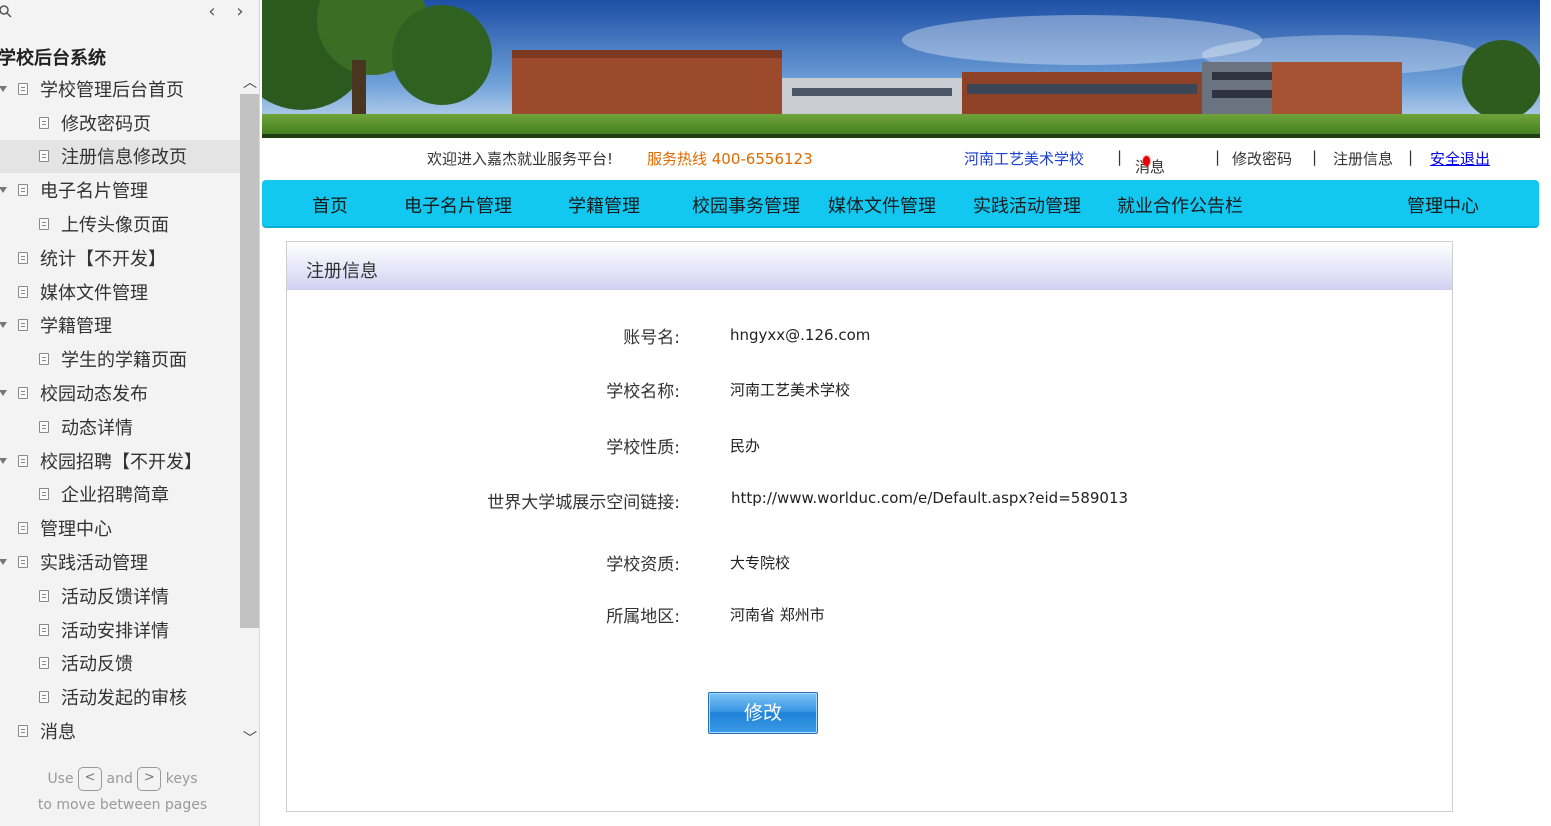 The width and height of the screenshot is (1551, 826). I want to click on campus-banner-image, so click(901, 69).